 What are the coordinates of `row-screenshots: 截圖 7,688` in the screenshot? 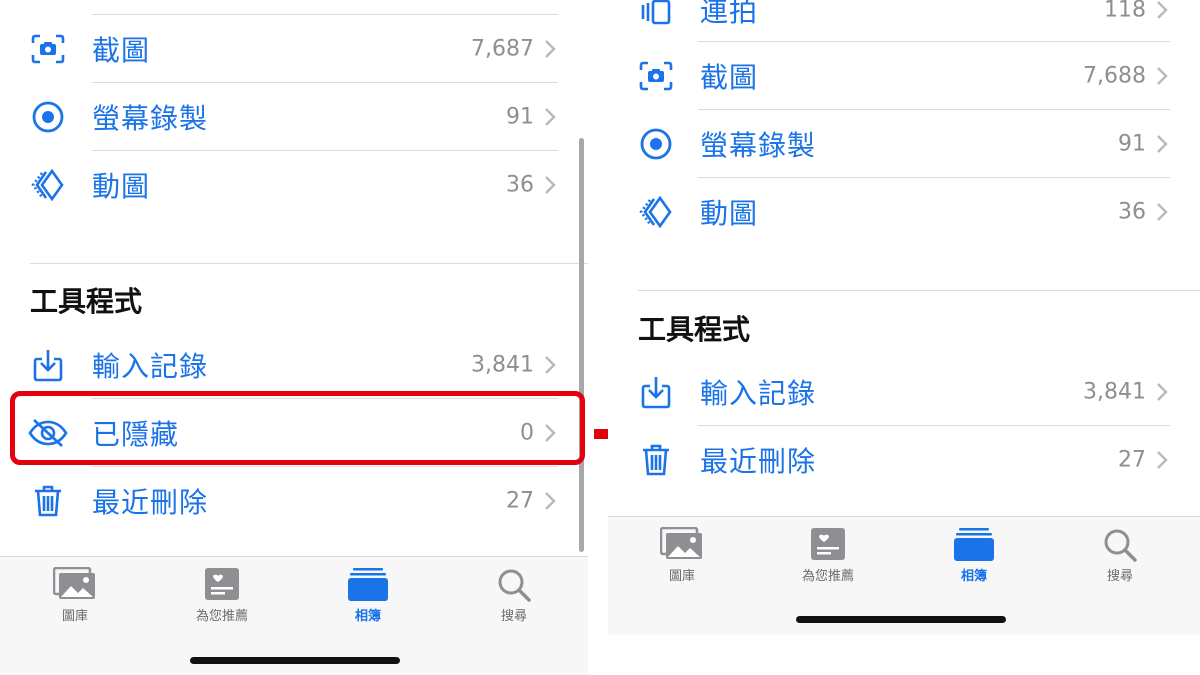 It's located at (904, 76).